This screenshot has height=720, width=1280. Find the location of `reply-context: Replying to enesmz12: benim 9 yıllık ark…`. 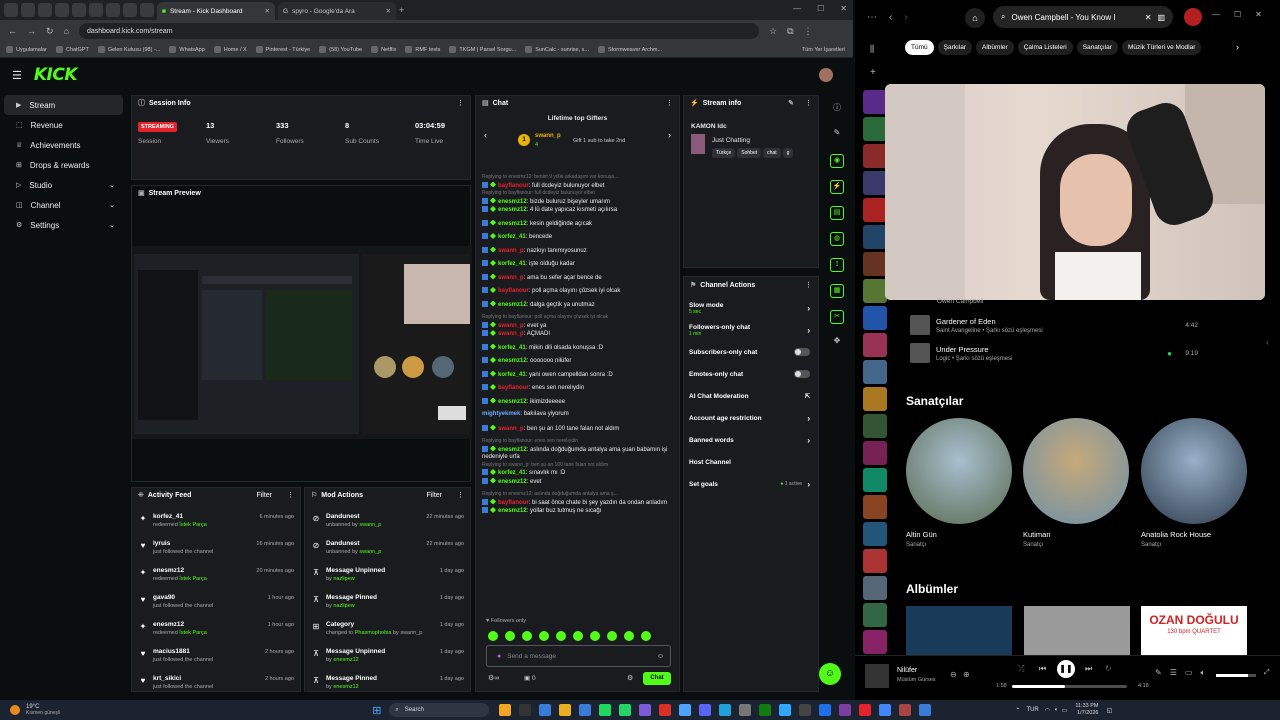

reply-context: Replying to enesmz12: benim 9 yıllık ark… is located at coordinates (578, 178).